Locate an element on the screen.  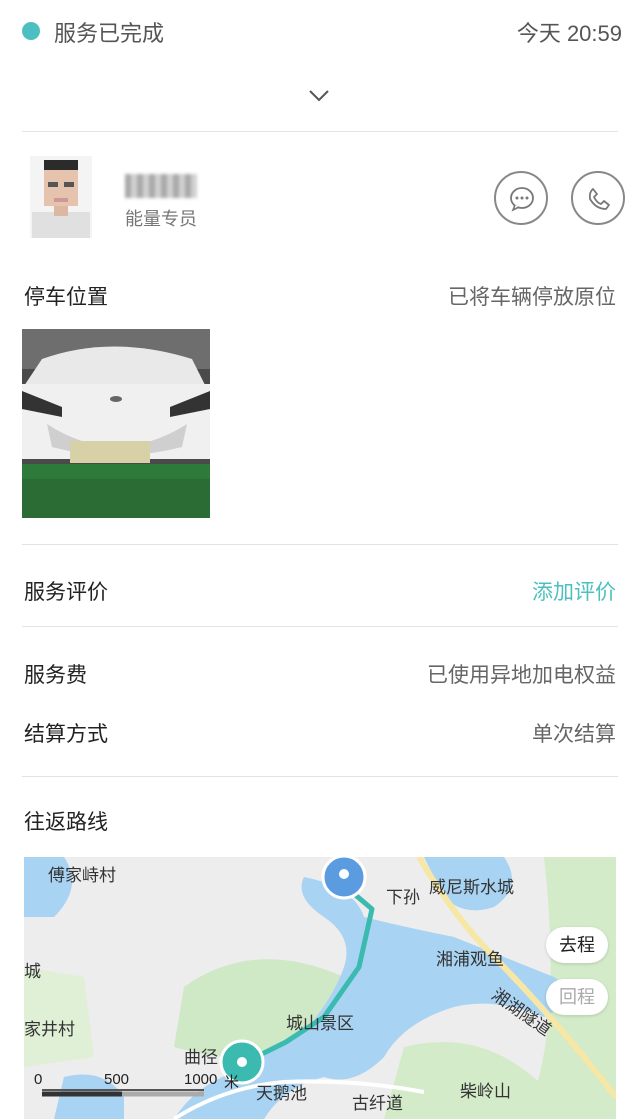
map-place: 城山景区 is located at coordinates (320, 1023).